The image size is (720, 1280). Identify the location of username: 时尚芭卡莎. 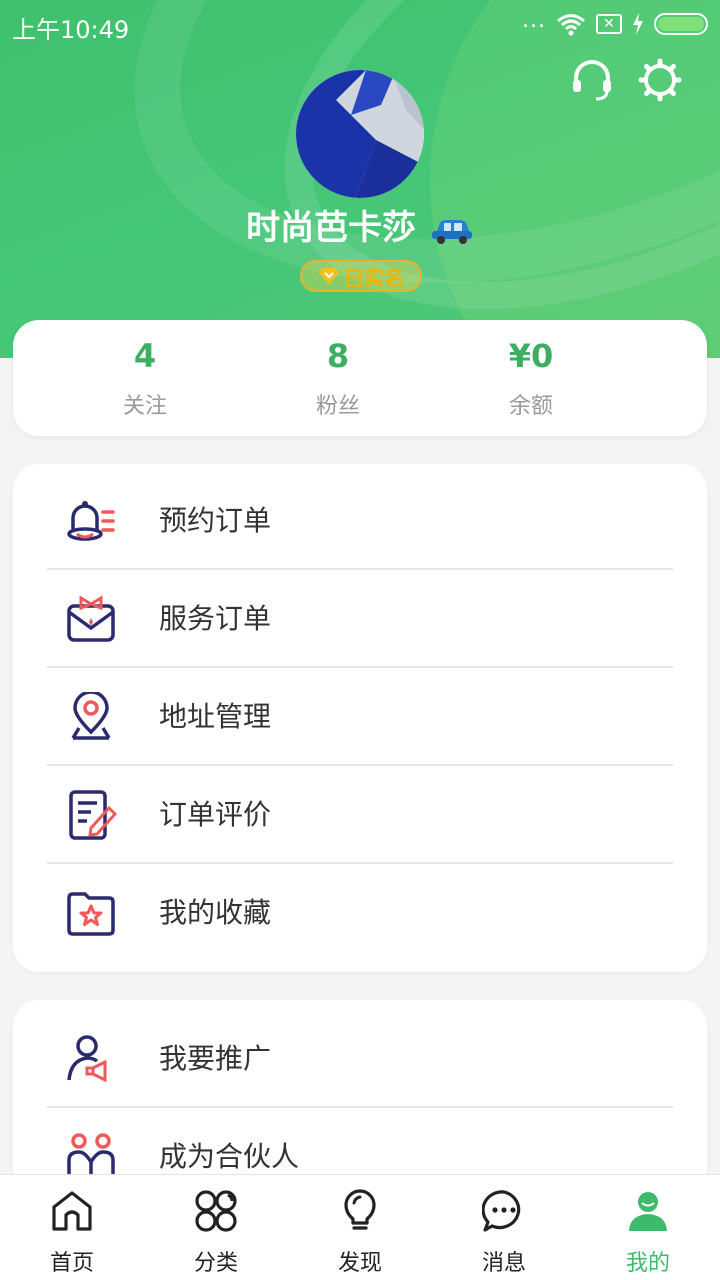
(360, 224).